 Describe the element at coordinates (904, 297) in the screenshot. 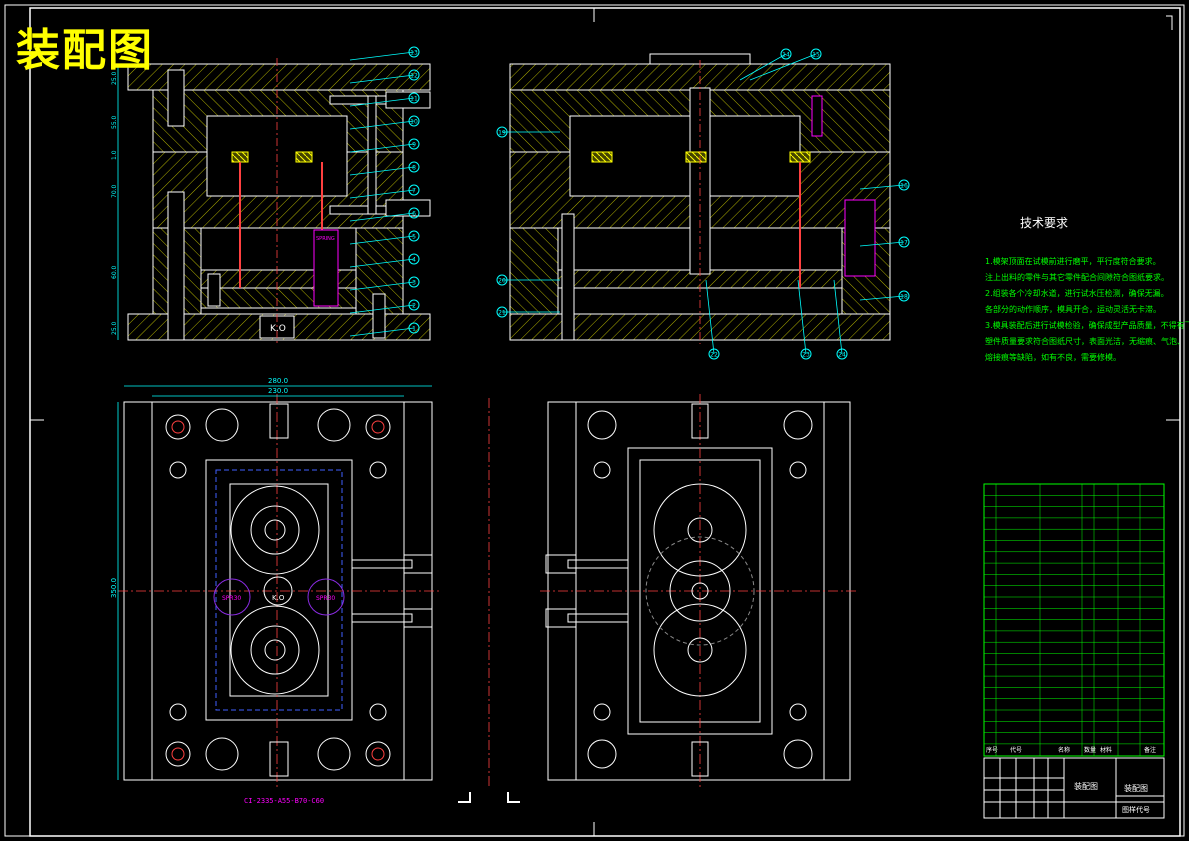

I see `callout-number: 18` at that location.